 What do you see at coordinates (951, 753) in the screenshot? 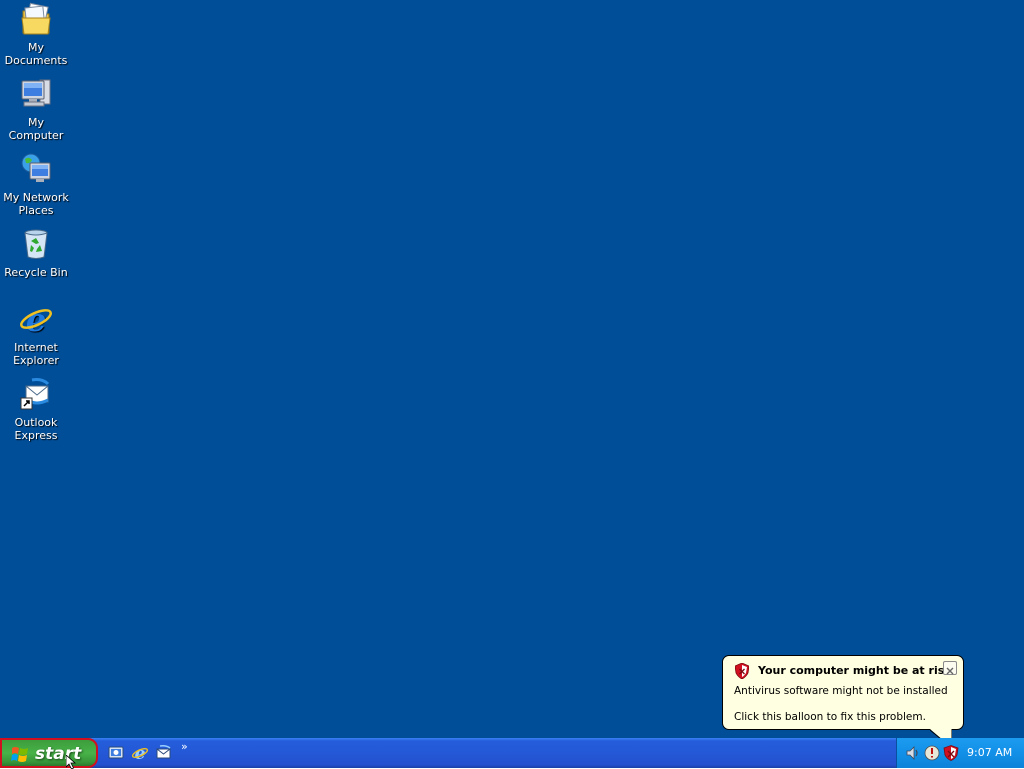
I see `security-center-shield-icon` at bounding box center [951, 753].